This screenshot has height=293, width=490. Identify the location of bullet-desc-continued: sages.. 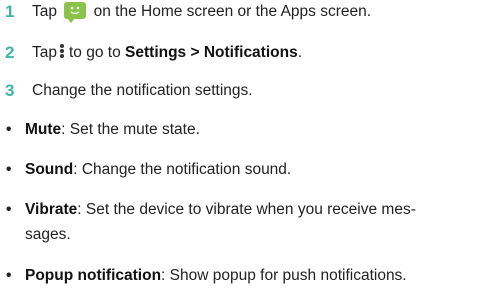
(48, 234).